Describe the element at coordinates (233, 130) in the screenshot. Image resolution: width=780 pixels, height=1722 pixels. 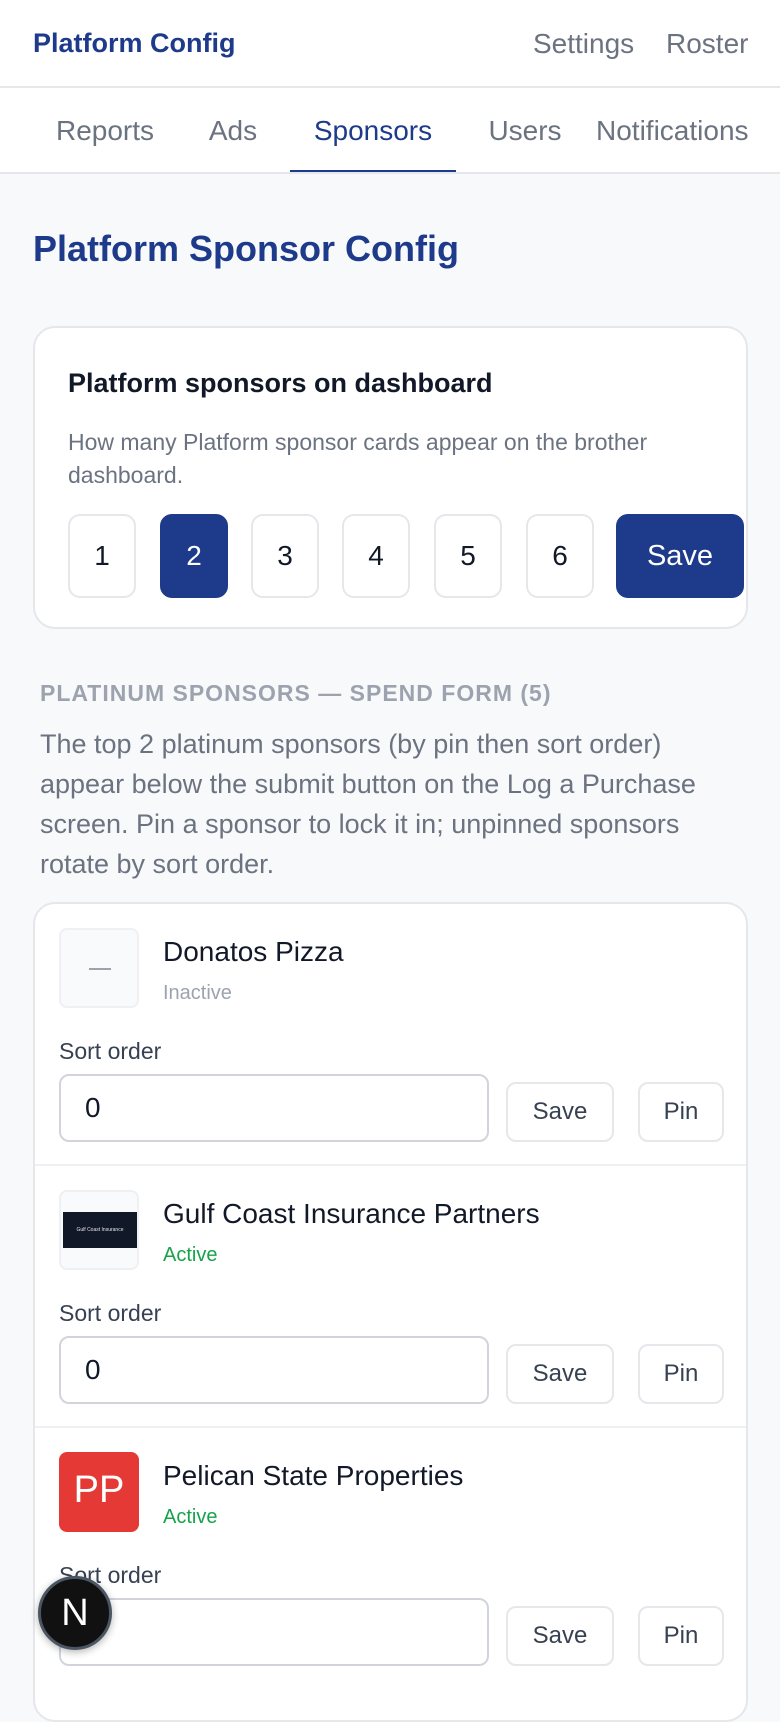
I see `tab-ads: Ads` at that location.